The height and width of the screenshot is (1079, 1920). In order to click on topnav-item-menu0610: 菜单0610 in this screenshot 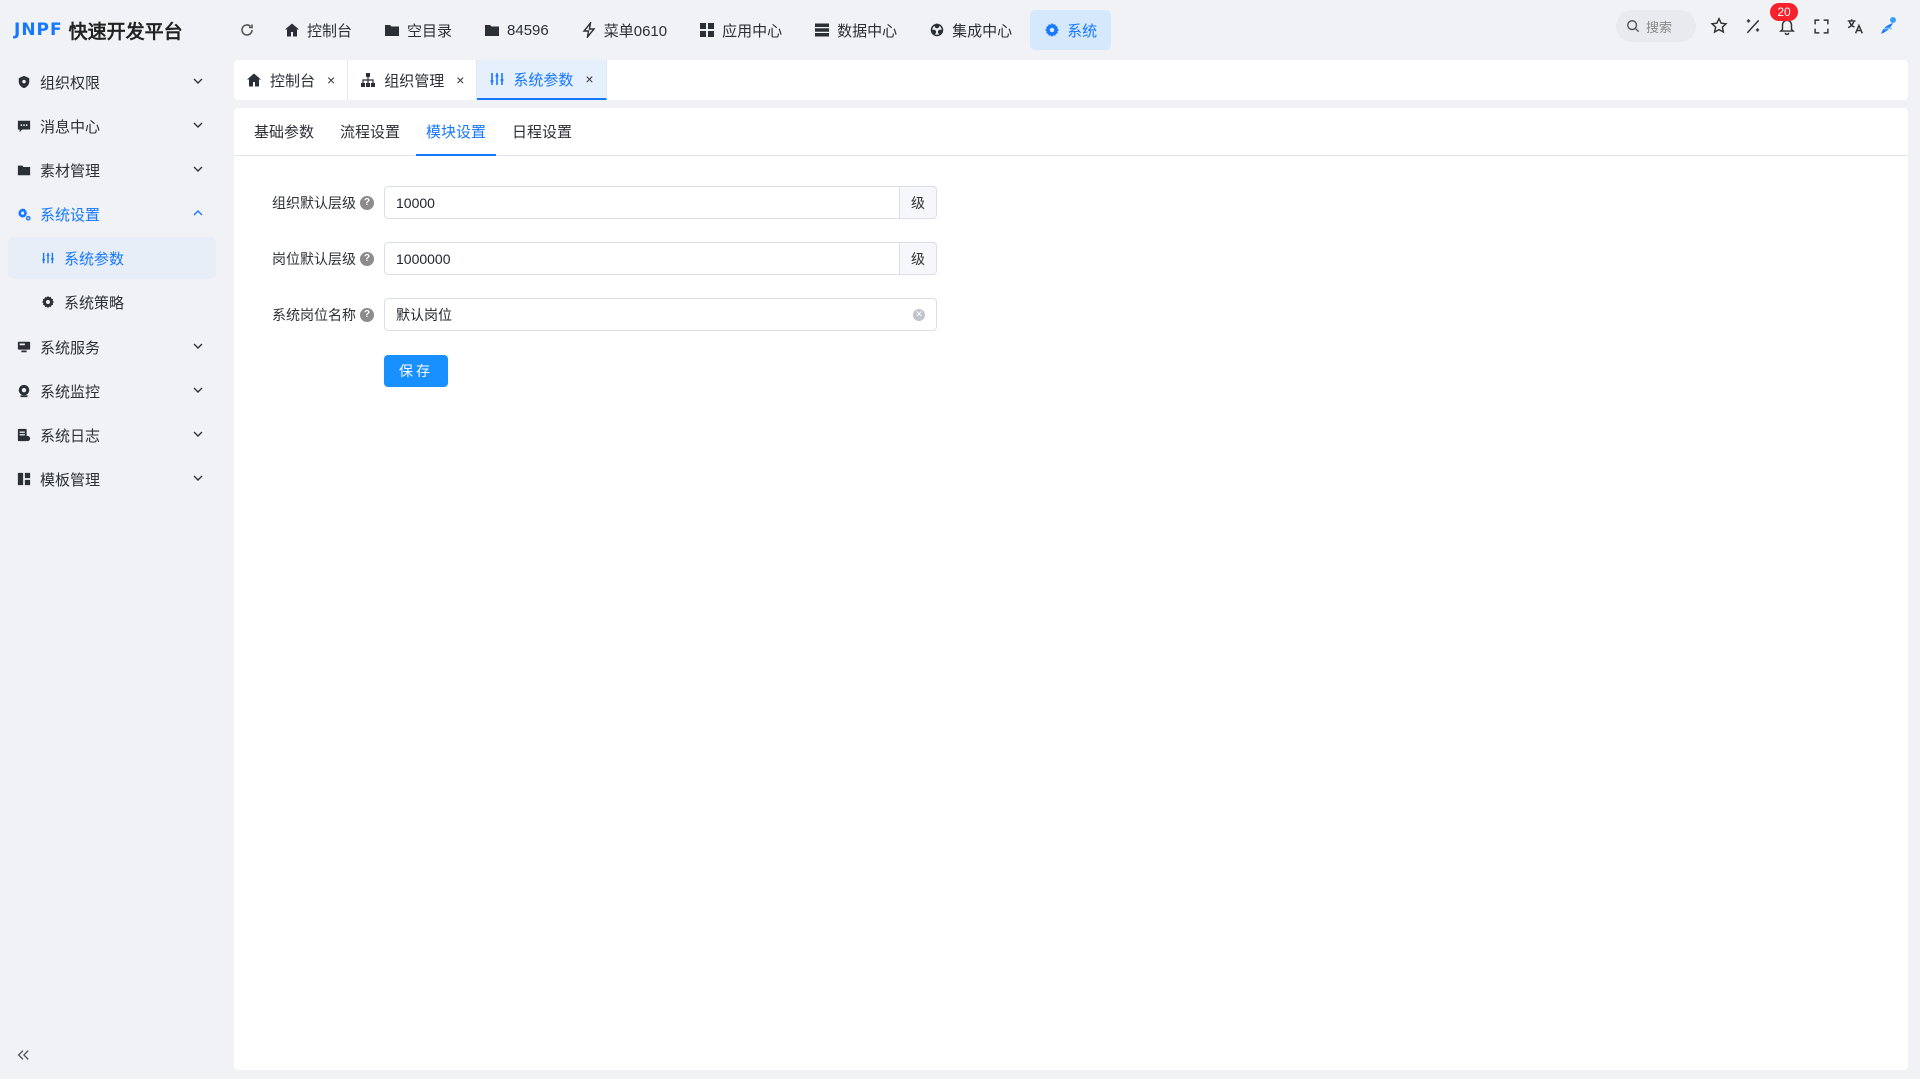, I will do `click(624, 30)`.